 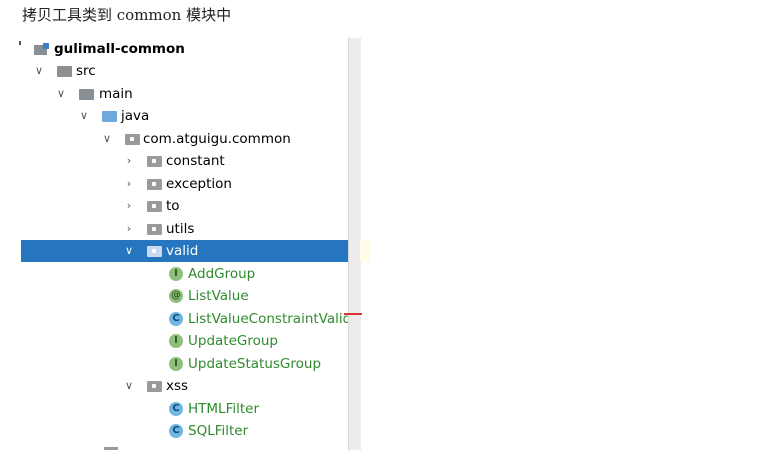 I want to click on page-heading: 拷贝工具类到 common 模块中, so click(x=127, y=15).